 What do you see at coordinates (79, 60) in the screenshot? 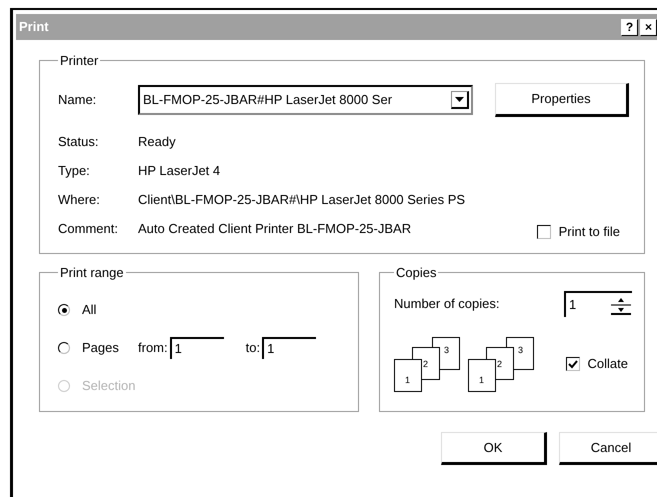
I see `group-label: Printer` at bounding box center [79, 60].